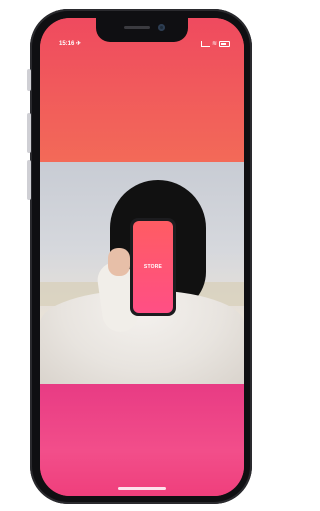 The height and width of the screenshot is (511, 320). I want to click on person-hand, so click(119, 262).